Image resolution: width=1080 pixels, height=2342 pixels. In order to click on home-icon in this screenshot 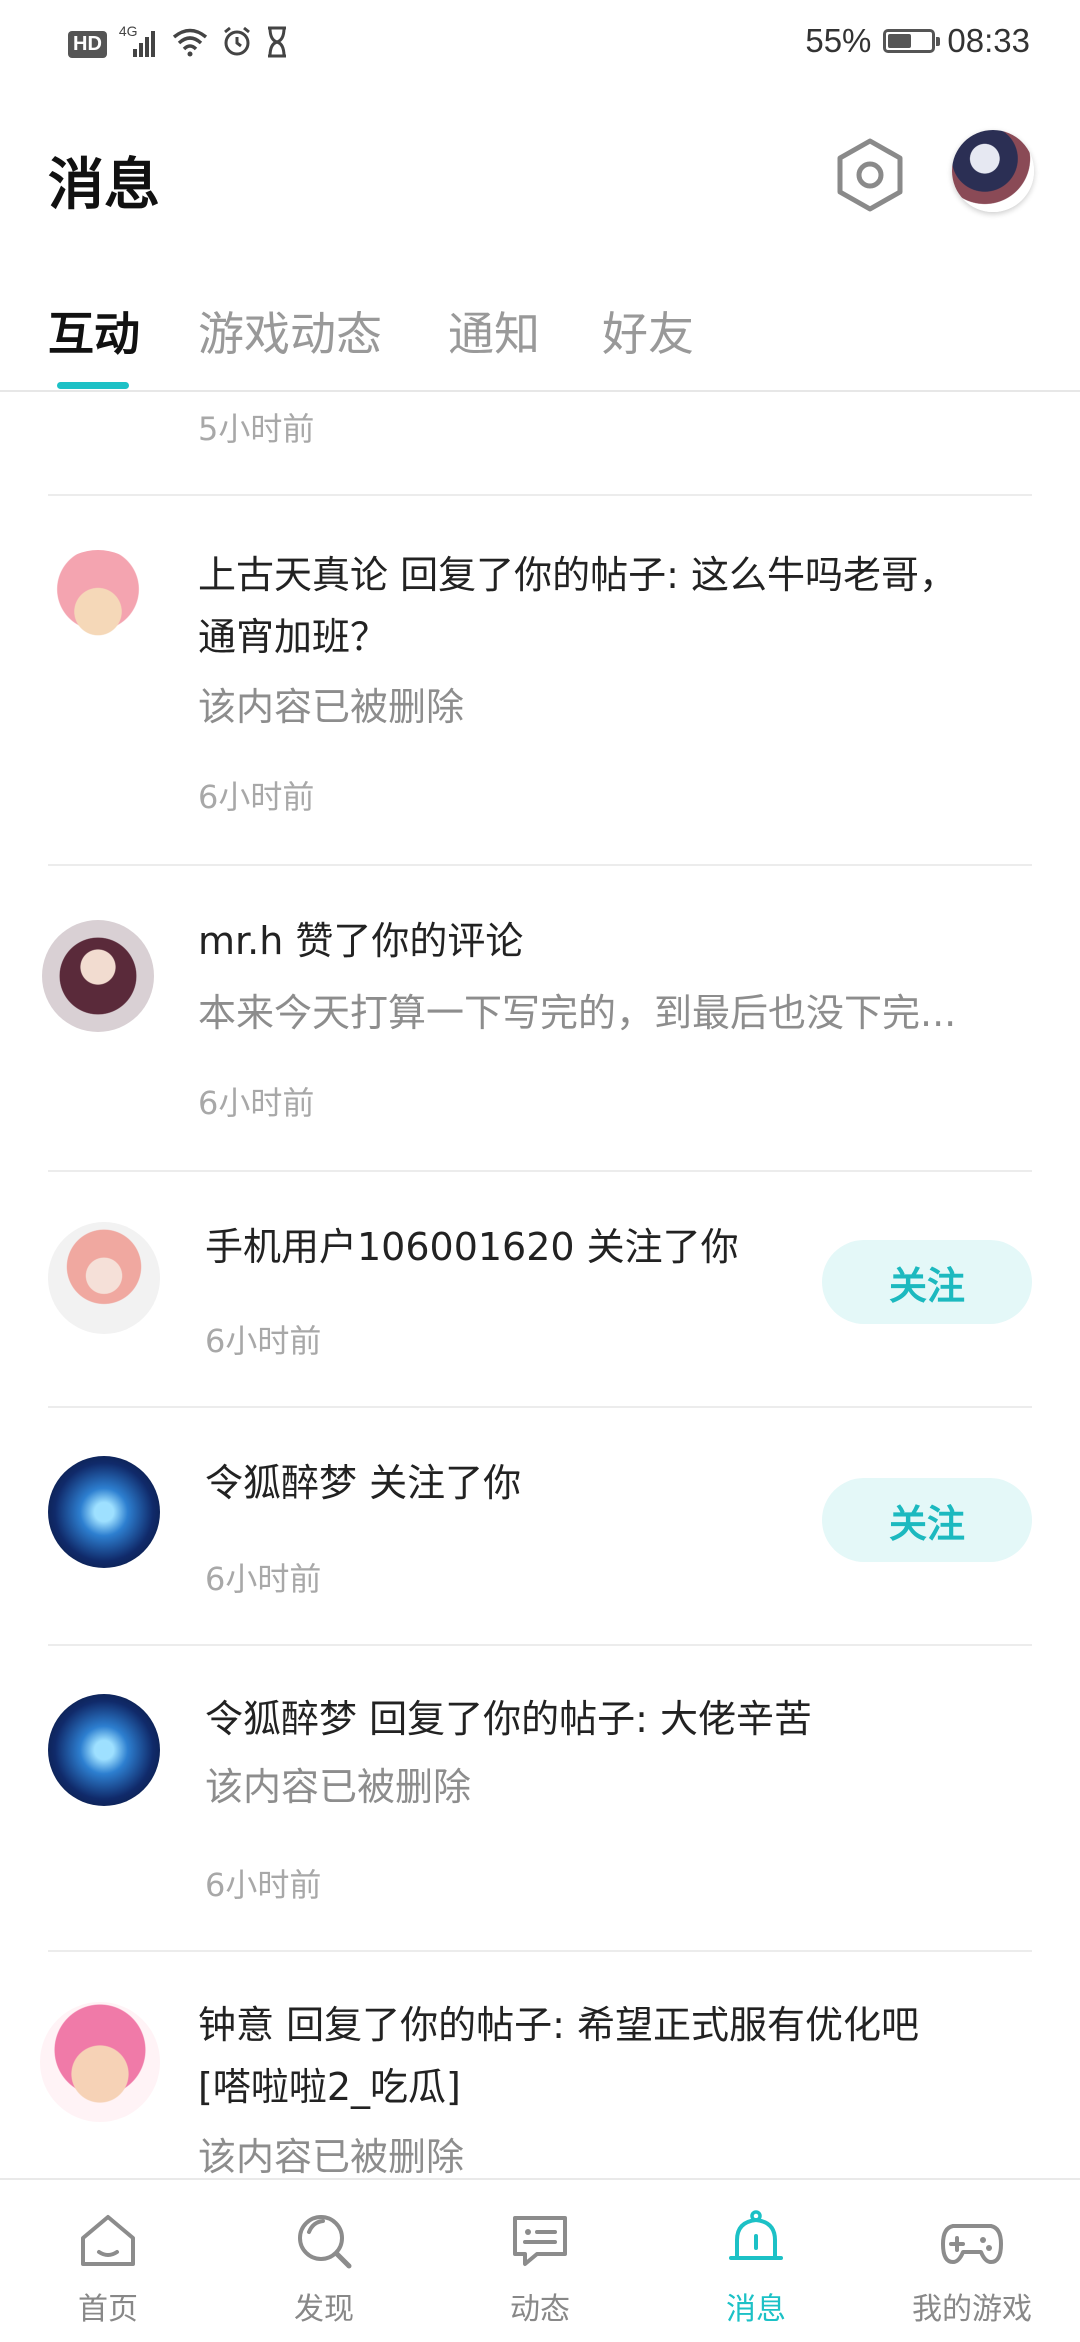, I will do `click(108, 2240)`.